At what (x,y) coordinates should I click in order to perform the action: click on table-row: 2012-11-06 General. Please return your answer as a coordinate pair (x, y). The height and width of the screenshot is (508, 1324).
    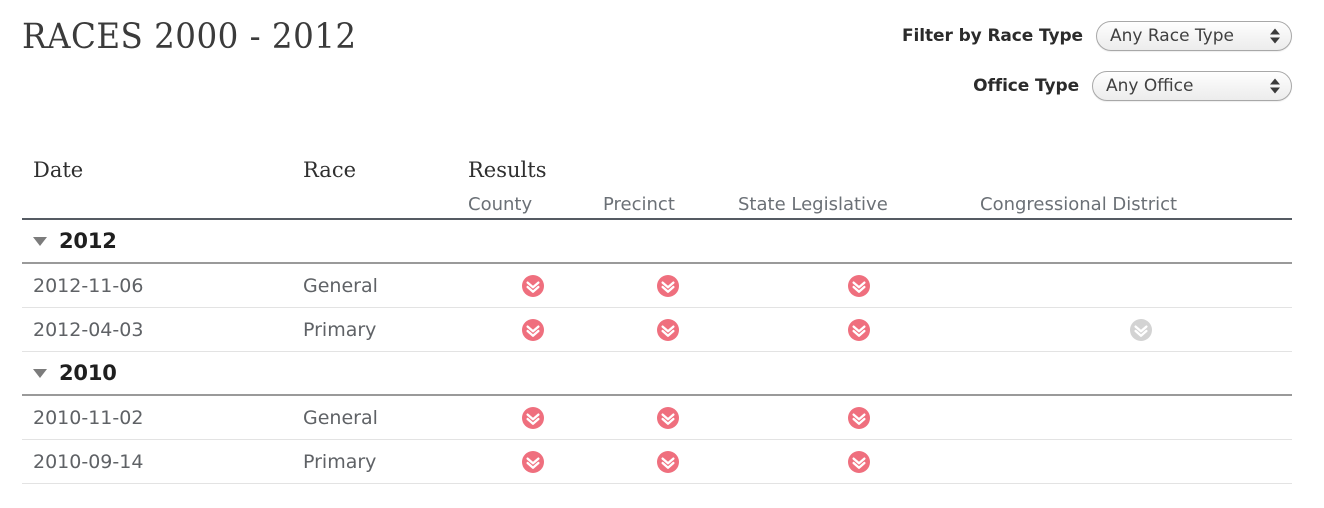
    Looking at the image, I should click on (657, 286).